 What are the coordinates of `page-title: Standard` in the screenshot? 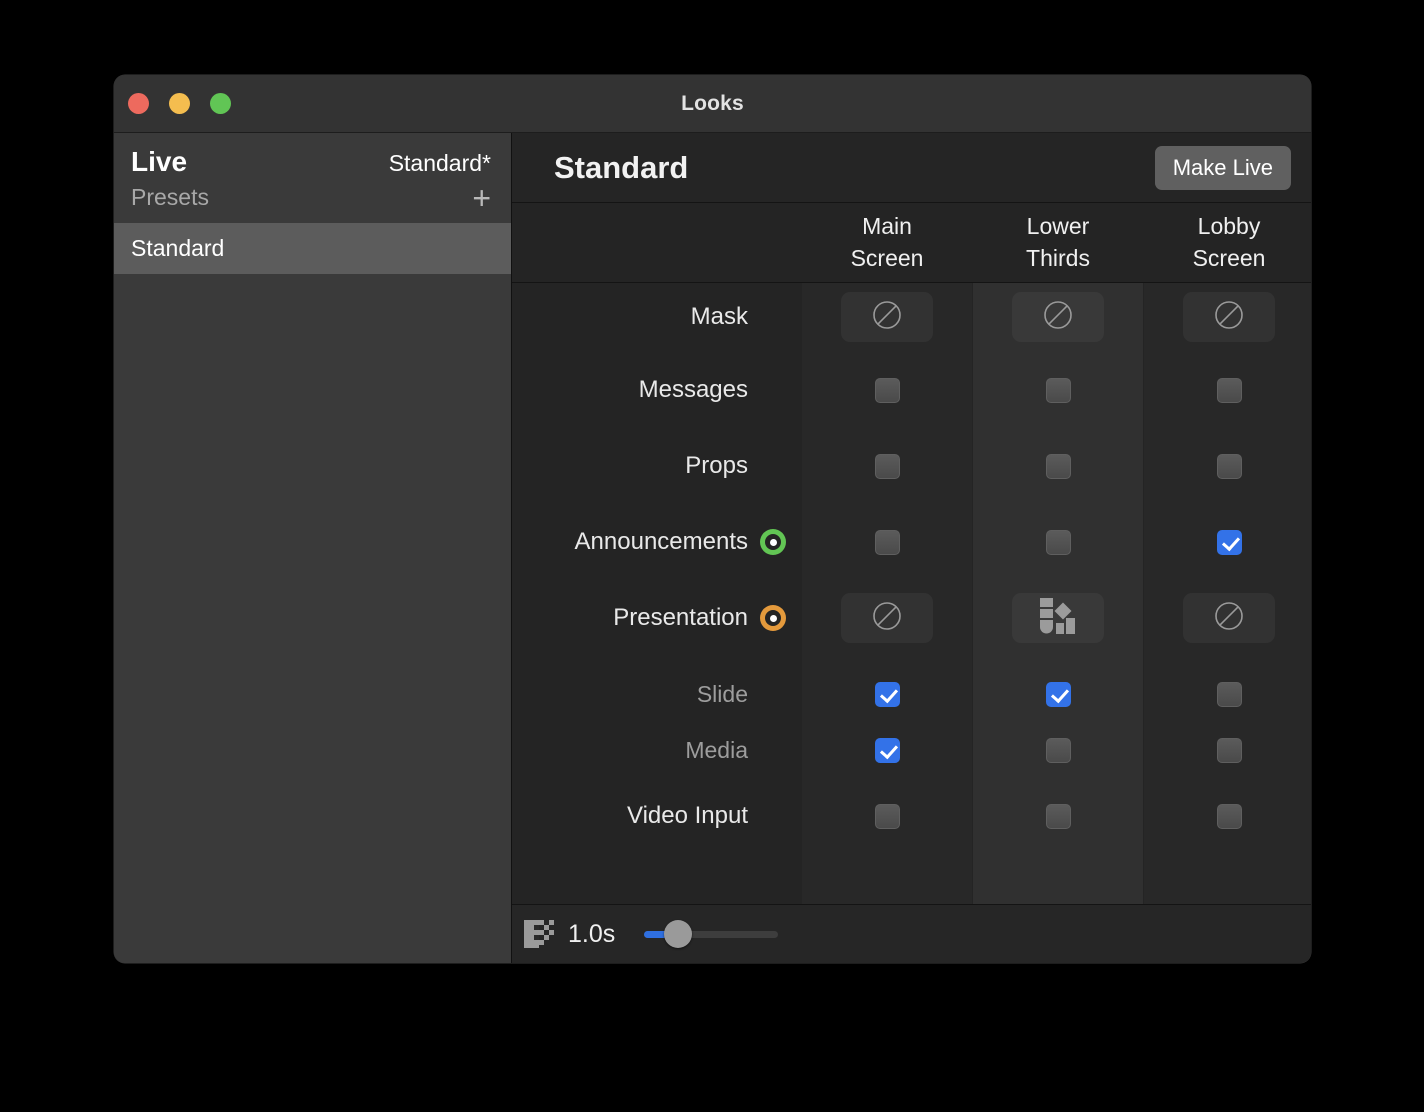 It's located at (621, 167).